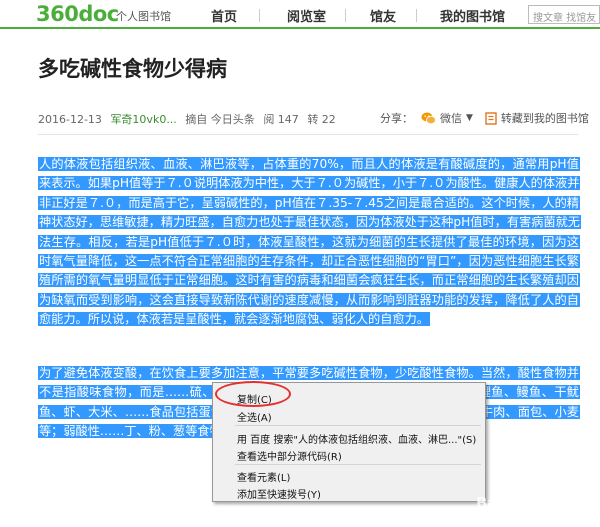  Describe the element at coordinates (253, 394) in the screenshot. I see `highlight-annotation` at that location.